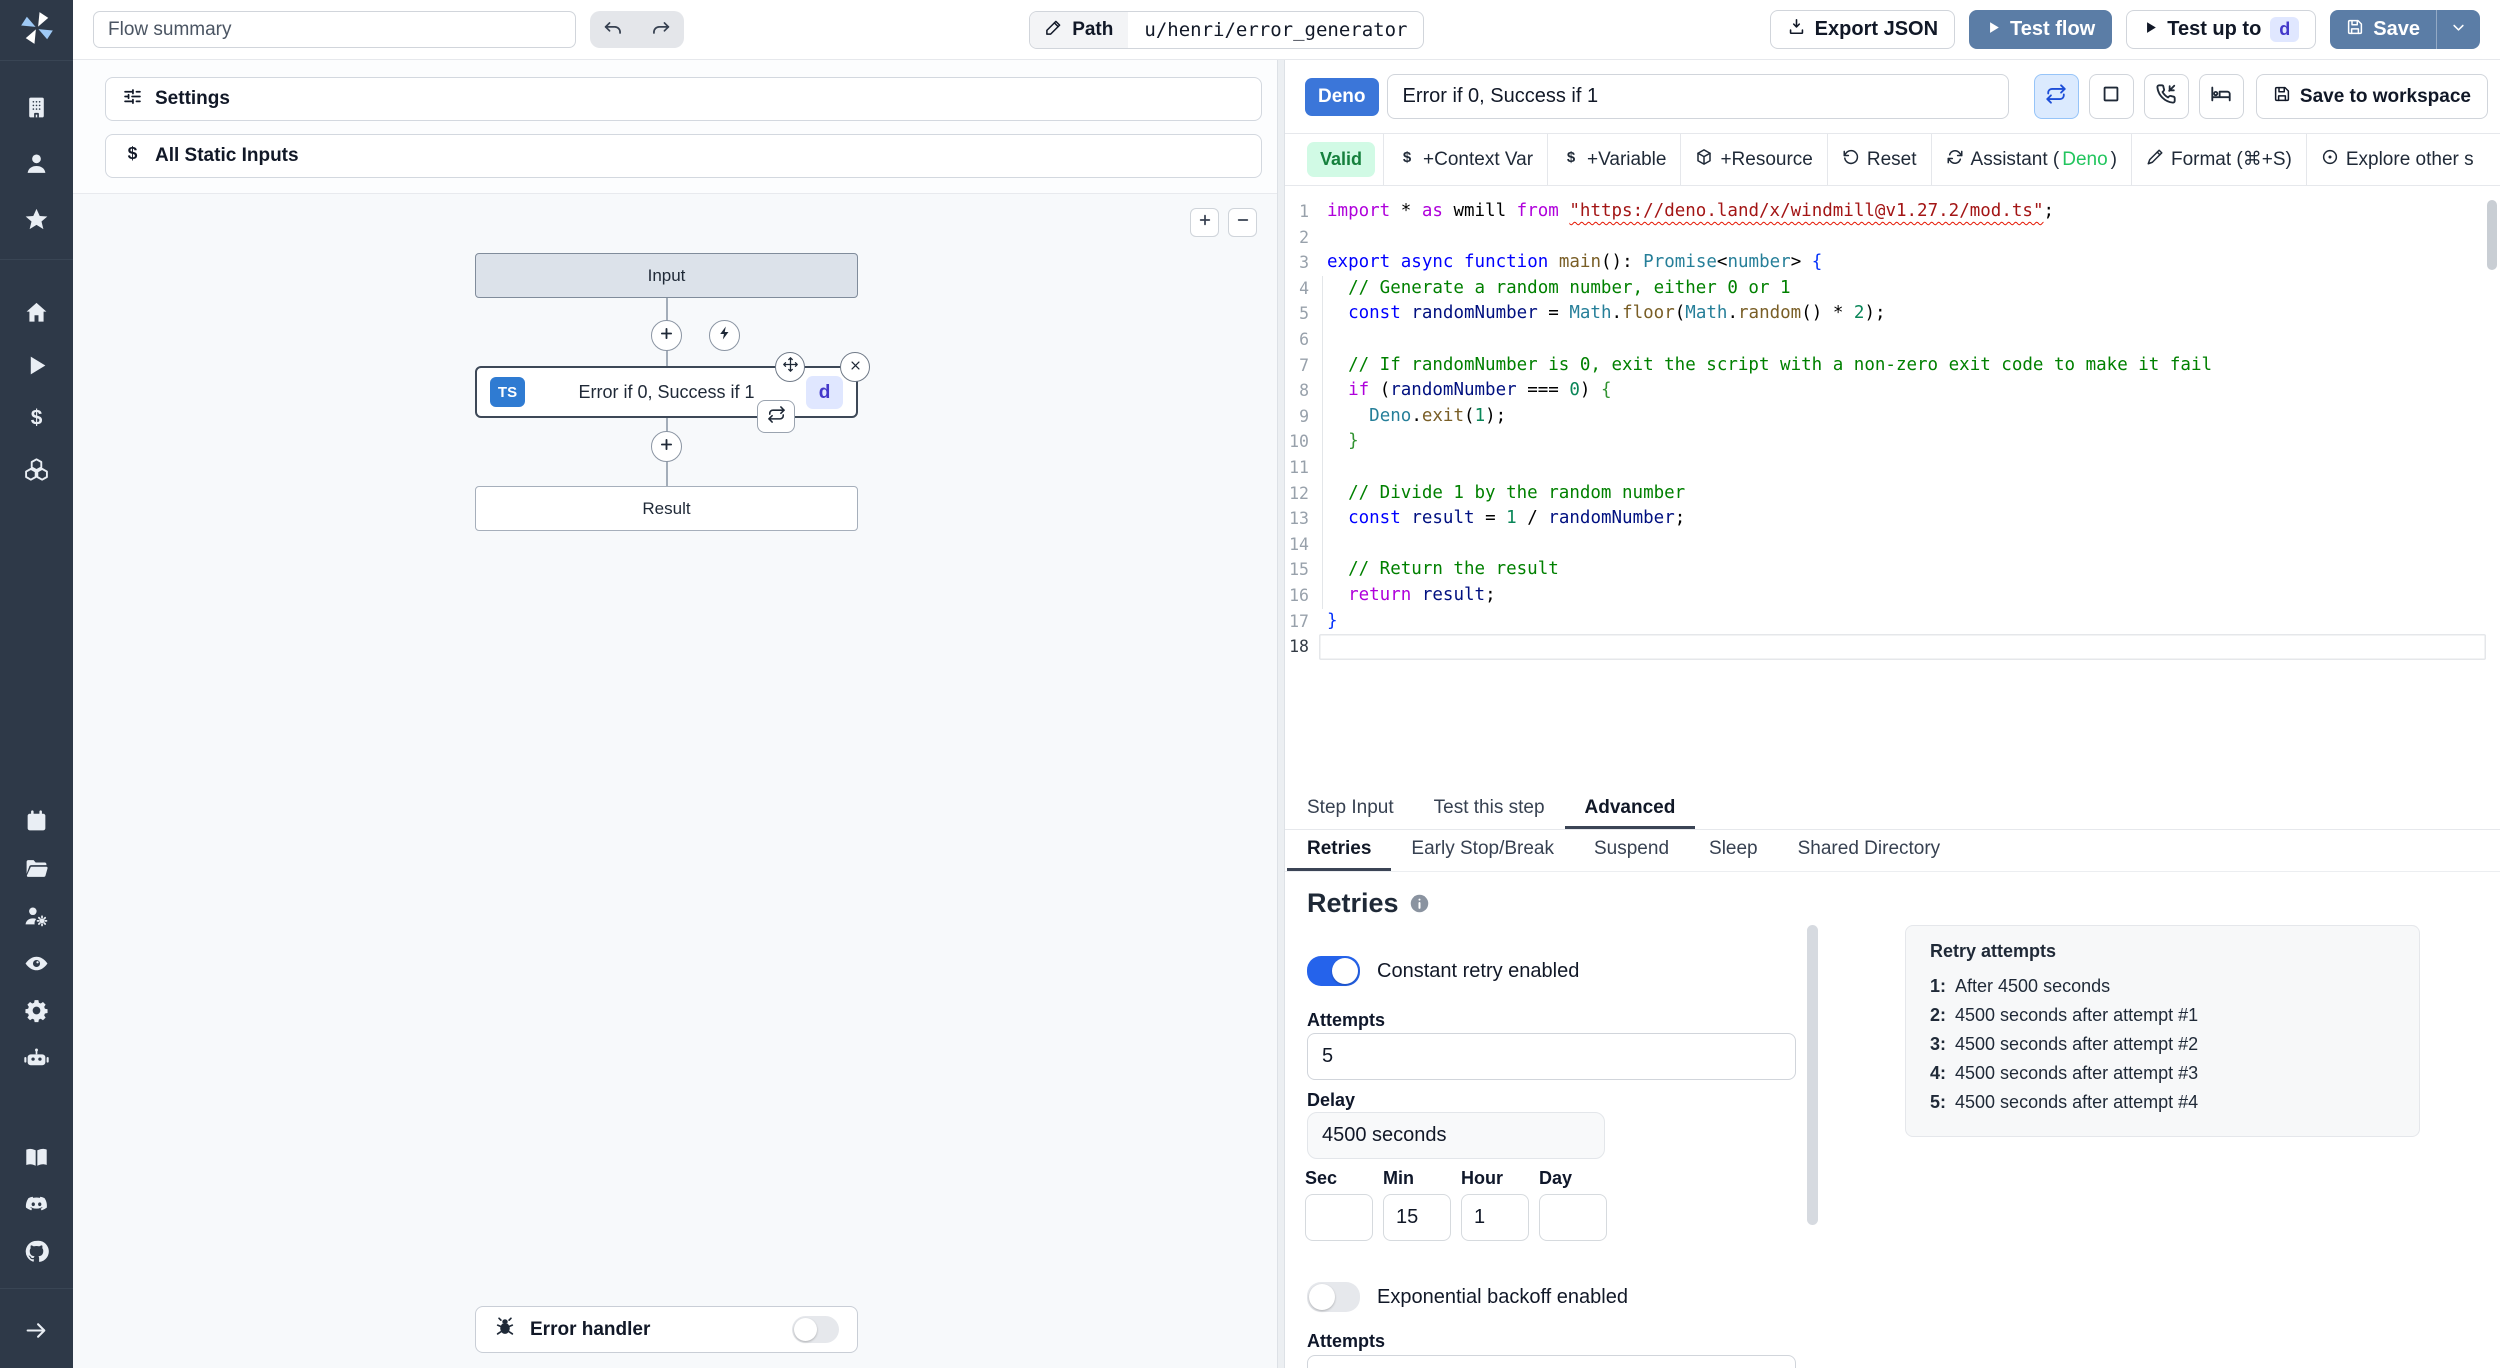 This screenshot has height=1368, width=2500. What do you see at coordinates (36, 110) in the screenshot?
I see `sidebar-item-building` at bounding box center [36, 110].